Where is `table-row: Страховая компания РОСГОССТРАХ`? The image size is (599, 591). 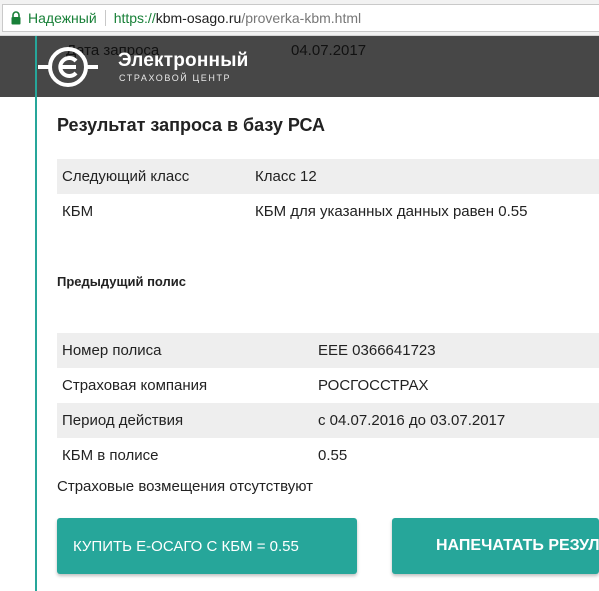
table-row: Страховая компания РОСГОССТРАХ is located at coordinates (328, 385).